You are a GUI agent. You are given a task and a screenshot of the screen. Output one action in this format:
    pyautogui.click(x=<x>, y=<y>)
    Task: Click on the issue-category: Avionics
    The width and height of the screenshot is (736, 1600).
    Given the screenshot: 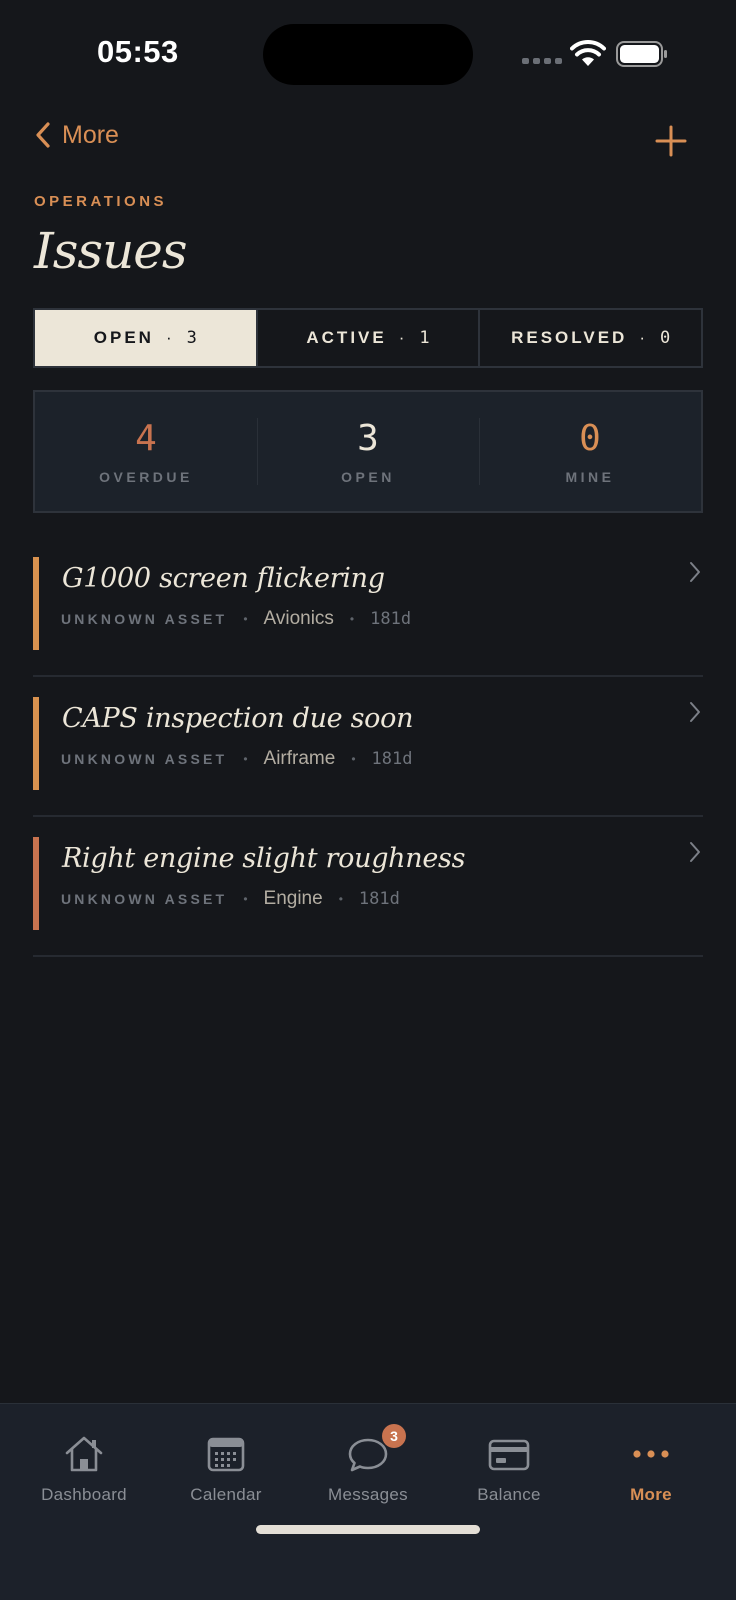 What is the action you would take?
    pyautogui.click(x=298, y=618)
    